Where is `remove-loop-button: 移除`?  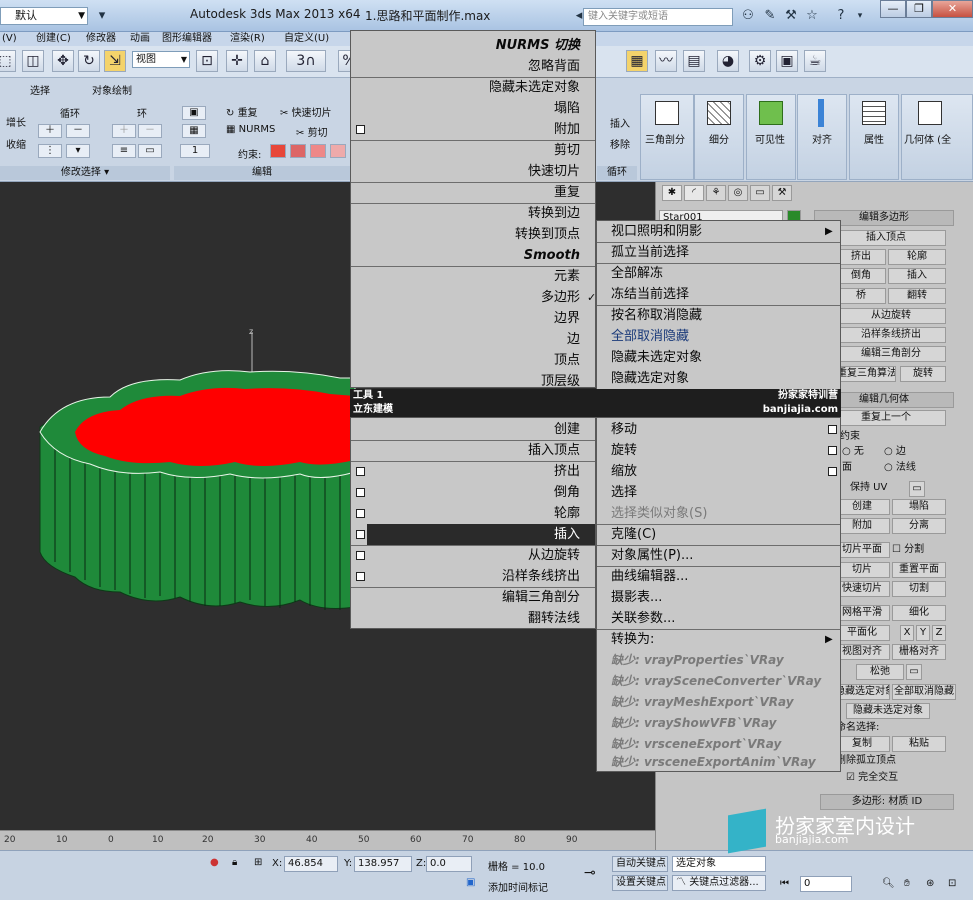
remove-loop-button: 移除 is located at coordinates (620, 143).